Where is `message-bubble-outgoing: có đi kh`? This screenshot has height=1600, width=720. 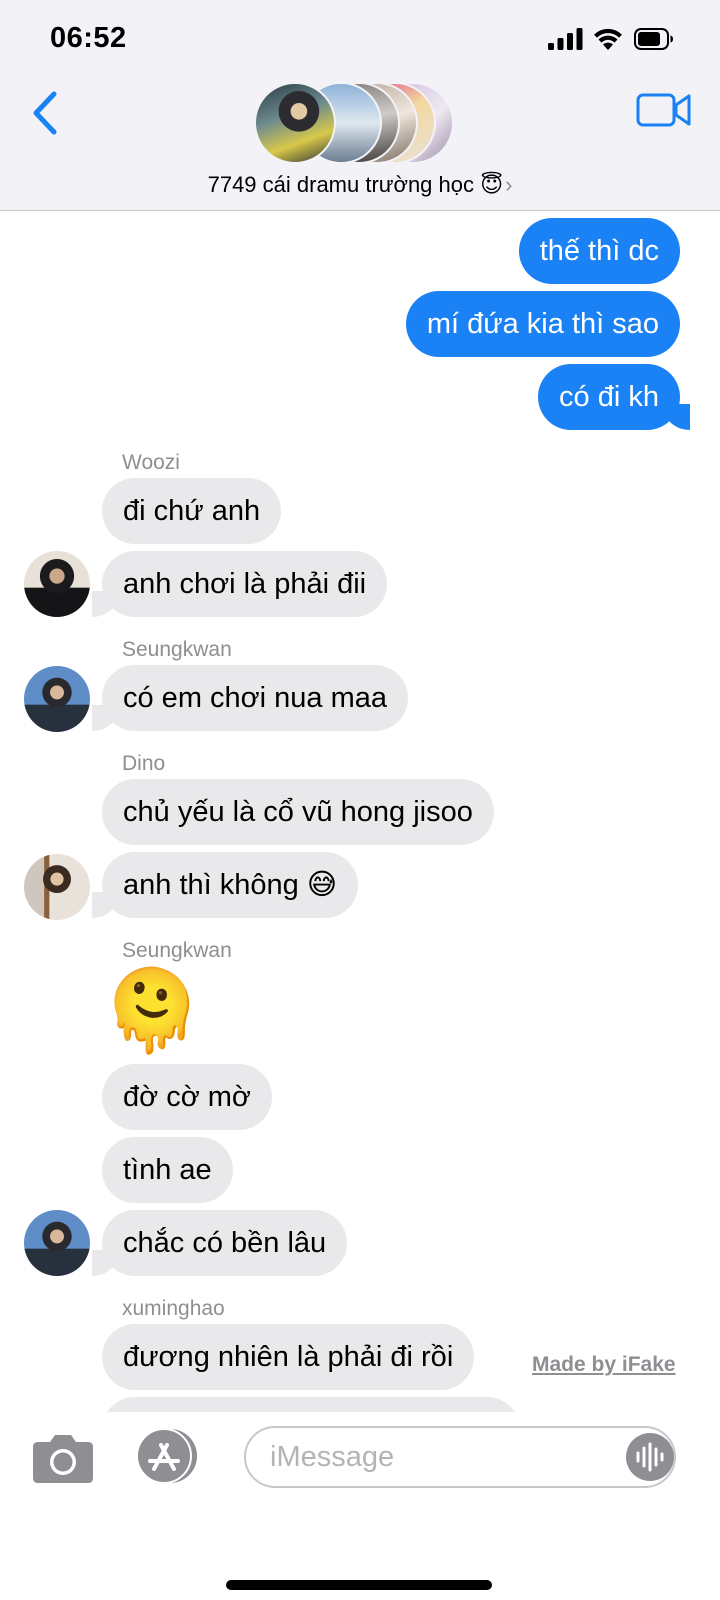 message-bubble-outgoing: có đi kh is located at coordinates (609, 397).